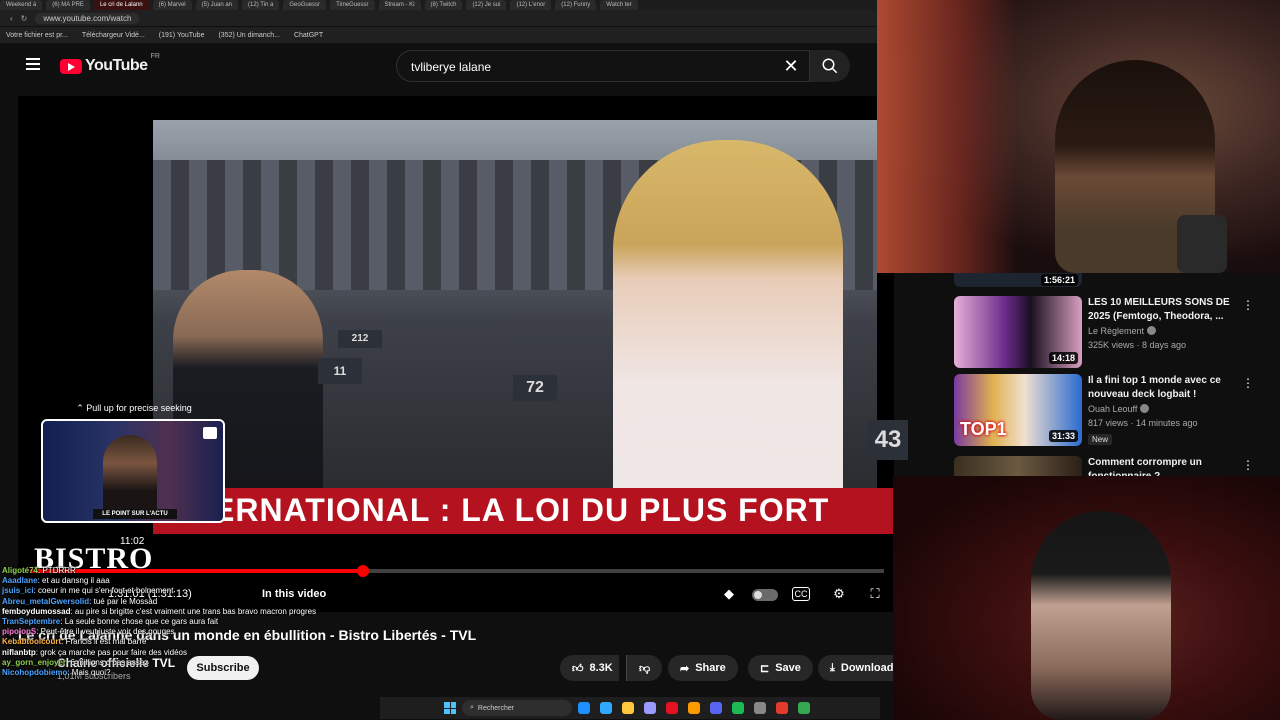 This screenshot has height=720, width=1280. What do you see at coordinates (116, 65) in the screenshot?
I see `logo-wordmark: YouTube` at bounding box center [116, 65].